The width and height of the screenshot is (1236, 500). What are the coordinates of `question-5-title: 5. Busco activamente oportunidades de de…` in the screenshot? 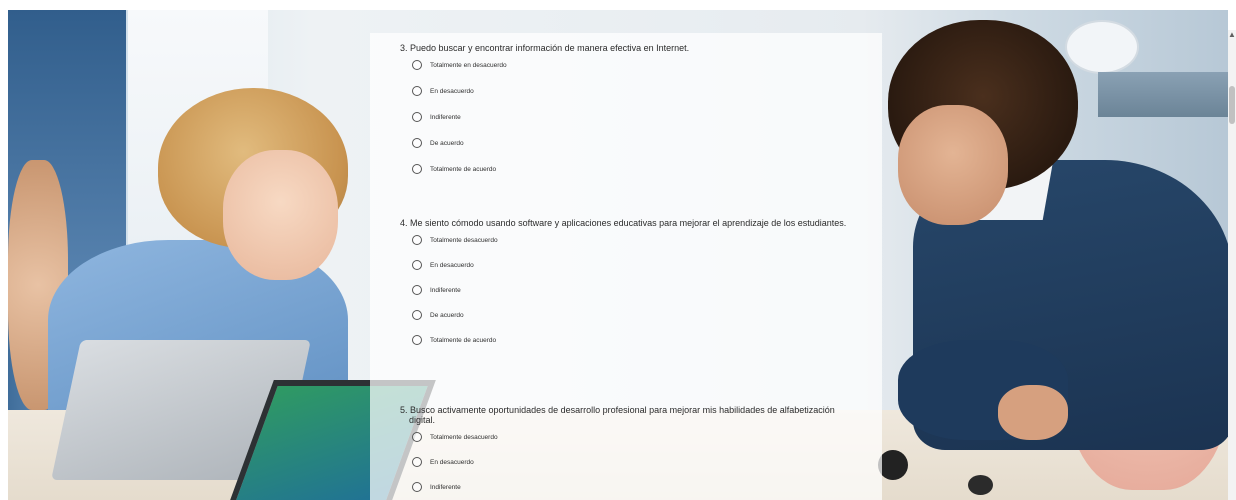 It's located at (617, 415).